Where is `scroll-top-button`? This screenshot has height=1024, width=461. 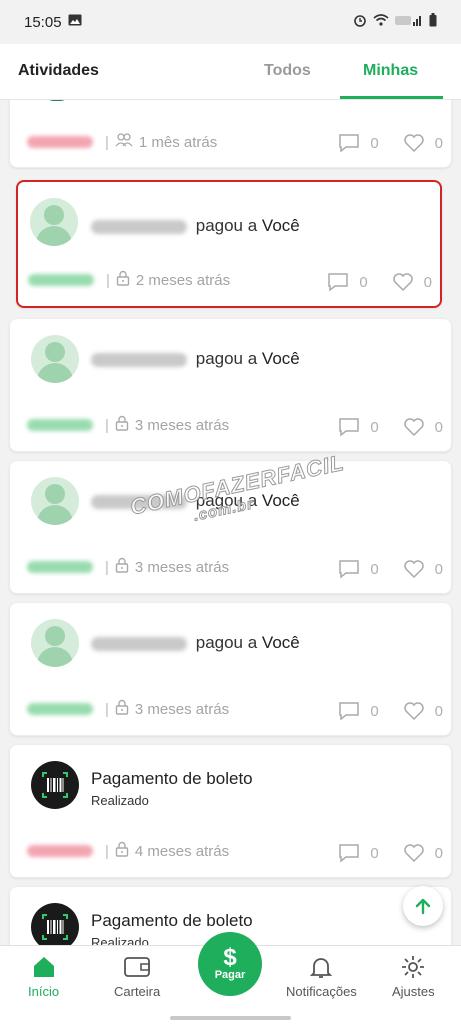
scroll-top-button is located at coordinates (423, 906).